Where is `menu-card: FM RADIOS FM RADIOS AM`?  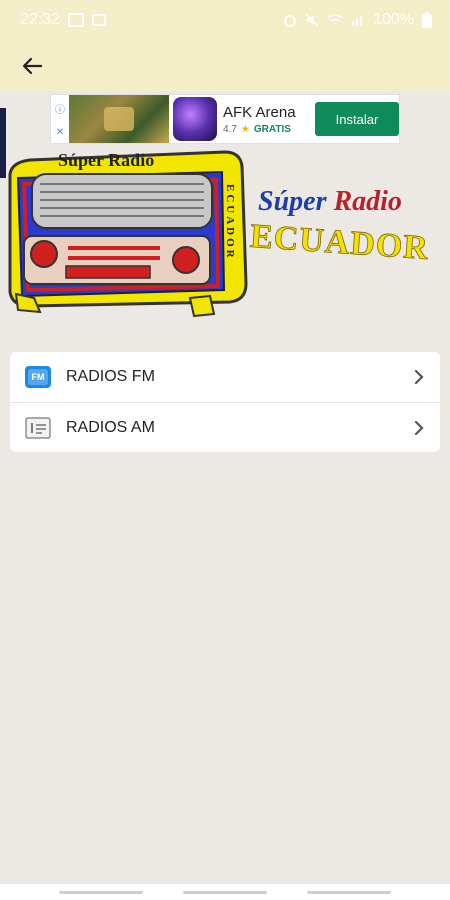 menu-card: FM RADIOS FM RADIOS AM is located at coordinates (225, 402).